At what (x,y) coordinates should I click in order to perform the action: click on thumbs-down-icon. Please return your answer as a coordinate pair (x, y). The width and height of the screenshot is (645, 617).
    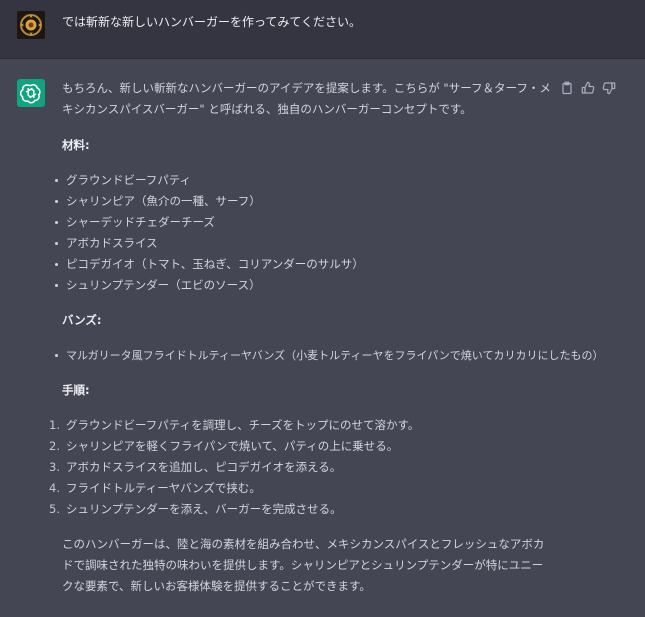
    Looking at the image, I should click on (609, 87).